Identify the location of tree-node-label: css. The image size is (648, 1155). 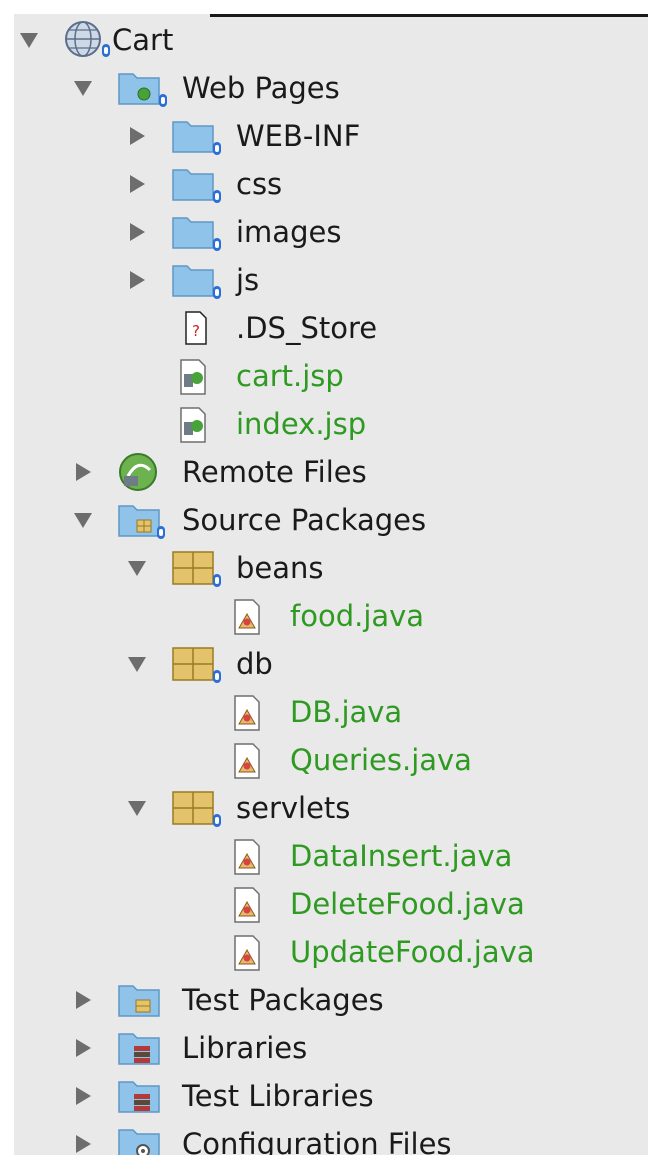
(259, 184).